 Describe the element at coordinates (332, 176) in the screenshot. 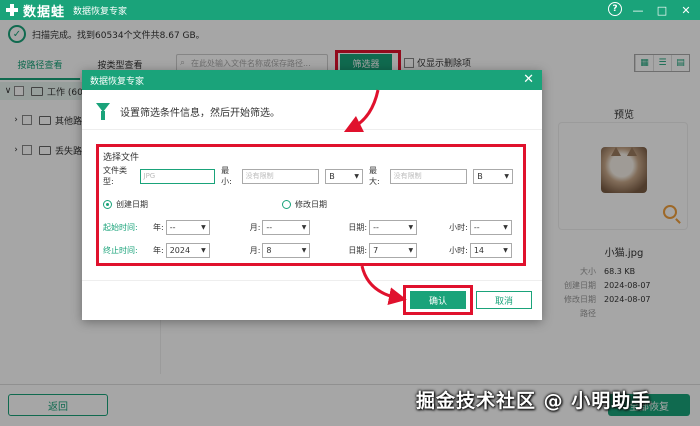

I see `min-unit: B` at that location.